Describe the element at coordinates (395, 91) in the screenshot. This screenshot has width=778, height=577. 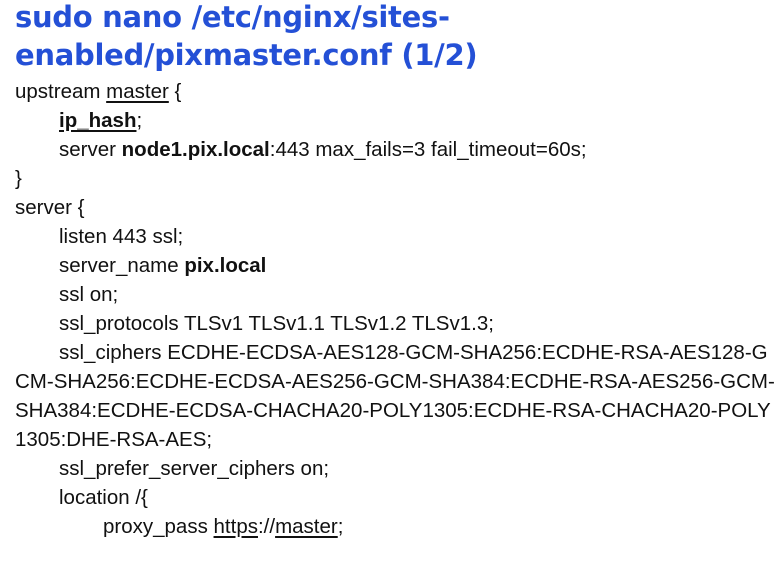
I see `code-line-upstream: upstream master {` at that location.